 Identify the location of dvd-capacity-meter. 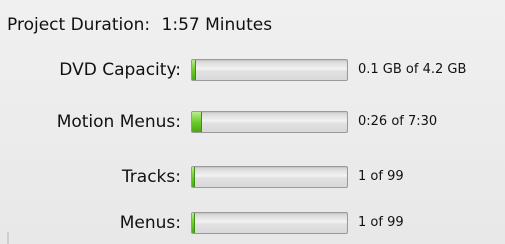
(269, 70).